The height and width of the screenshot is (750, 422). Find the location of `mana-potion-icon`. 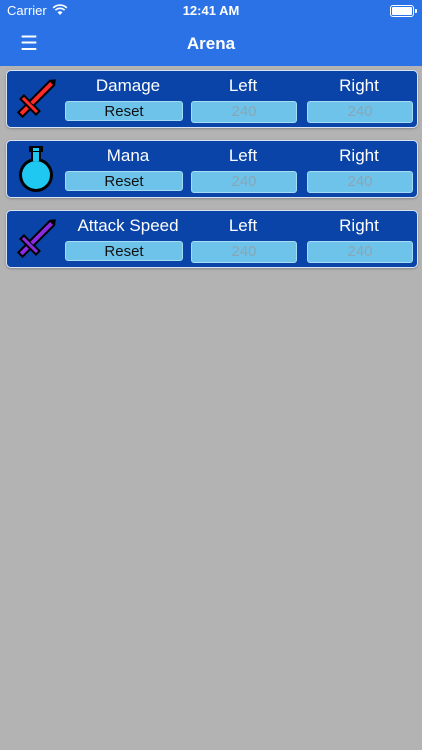

mana-potion-icon is located at coordinates (36, 169).